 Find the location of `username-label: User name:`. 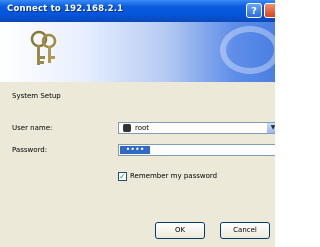

username-label: User name: is located at coordinates (32, 128).